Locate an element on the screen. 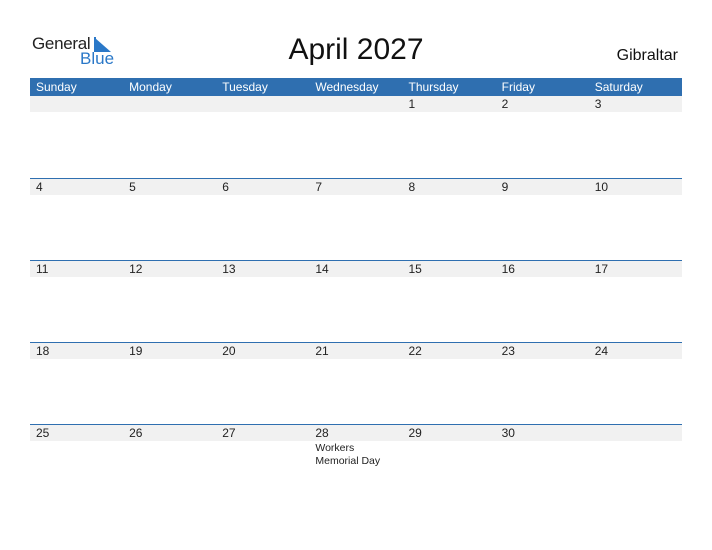 The image size is (712, 550). day-cell: 24 is located at coordinates (635, 351).